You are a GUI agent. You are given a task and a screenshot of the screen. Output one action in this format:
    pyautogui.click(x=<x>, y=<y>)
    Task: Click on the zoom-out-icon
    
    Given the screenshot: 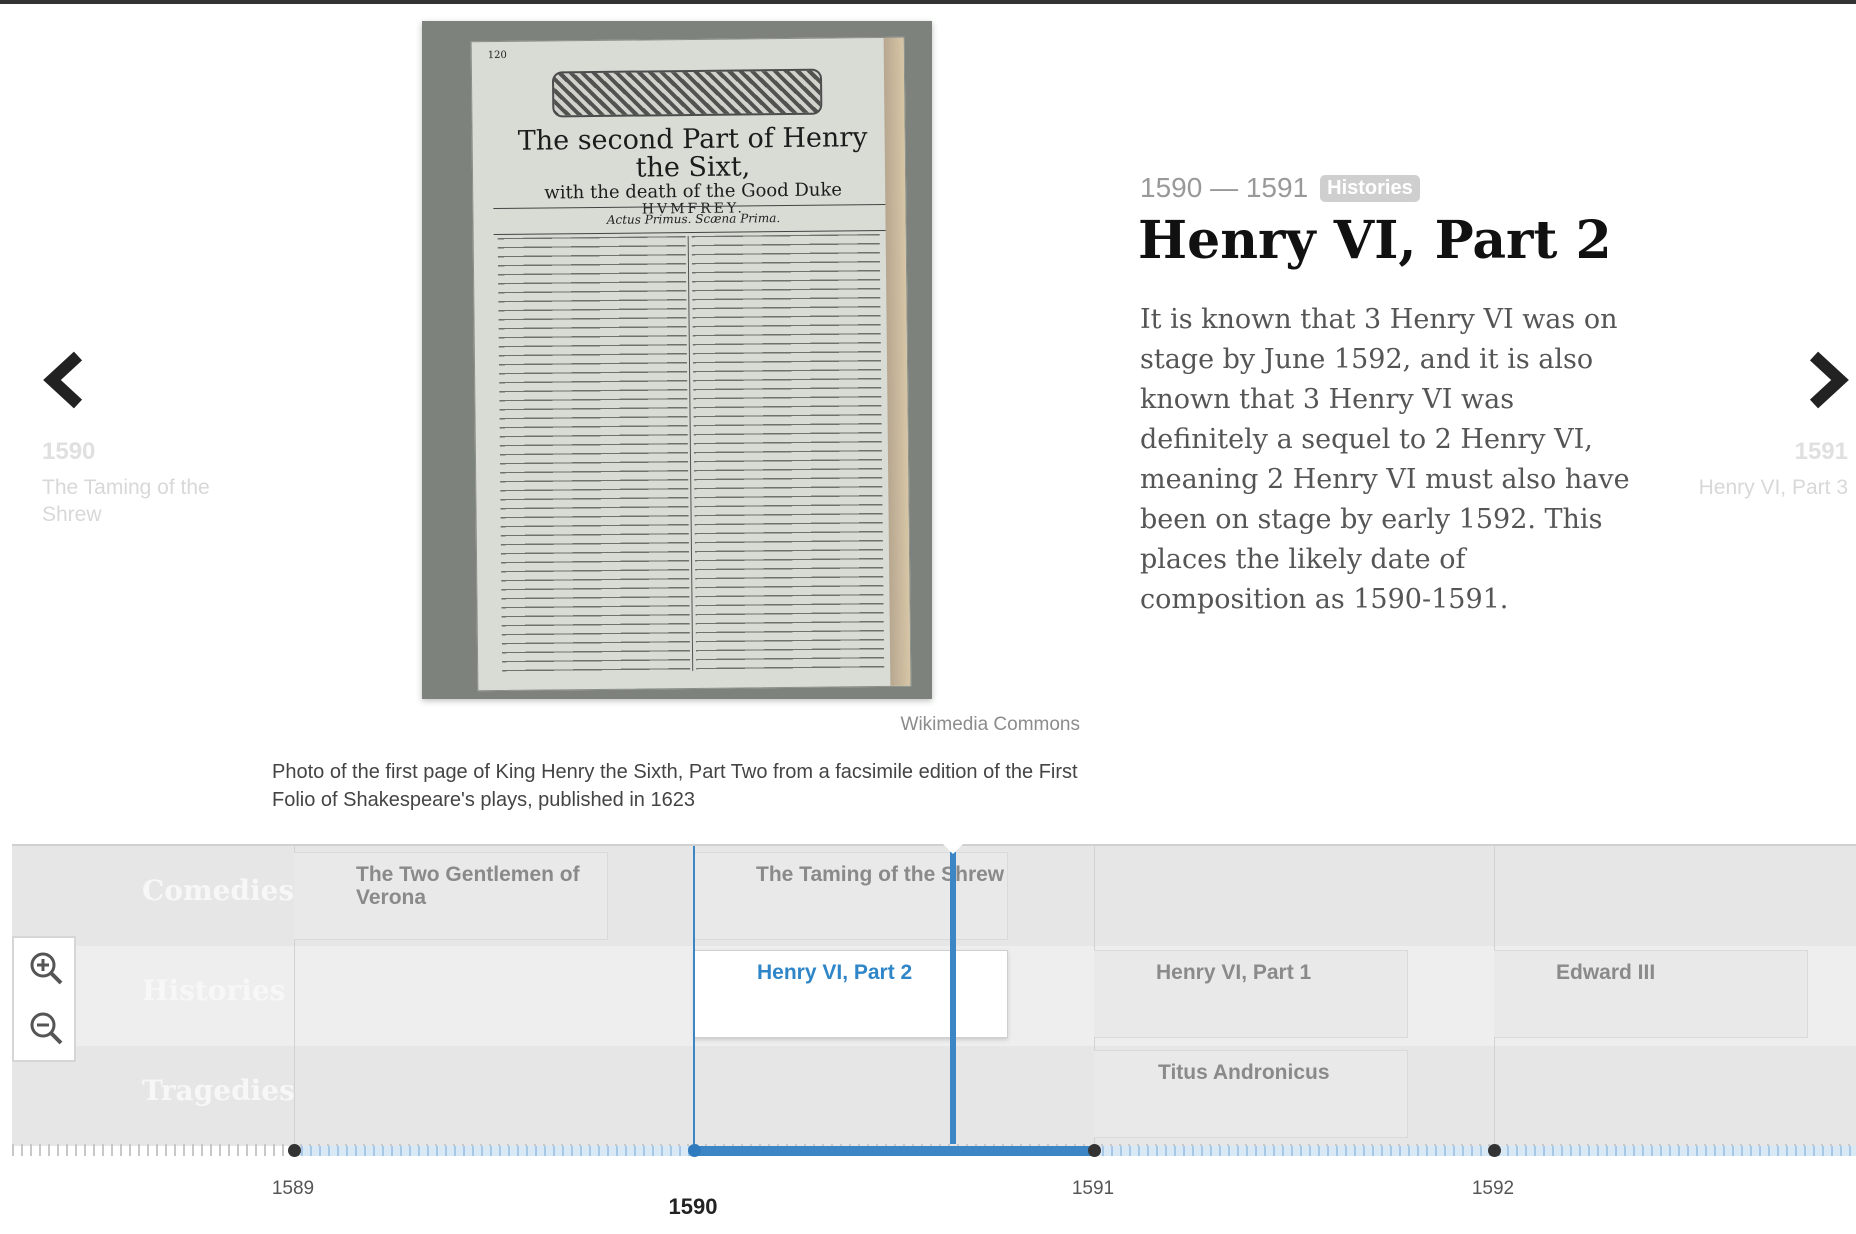 What is the action you would take?
    pyautogui.click(x=46, y=1028)
    